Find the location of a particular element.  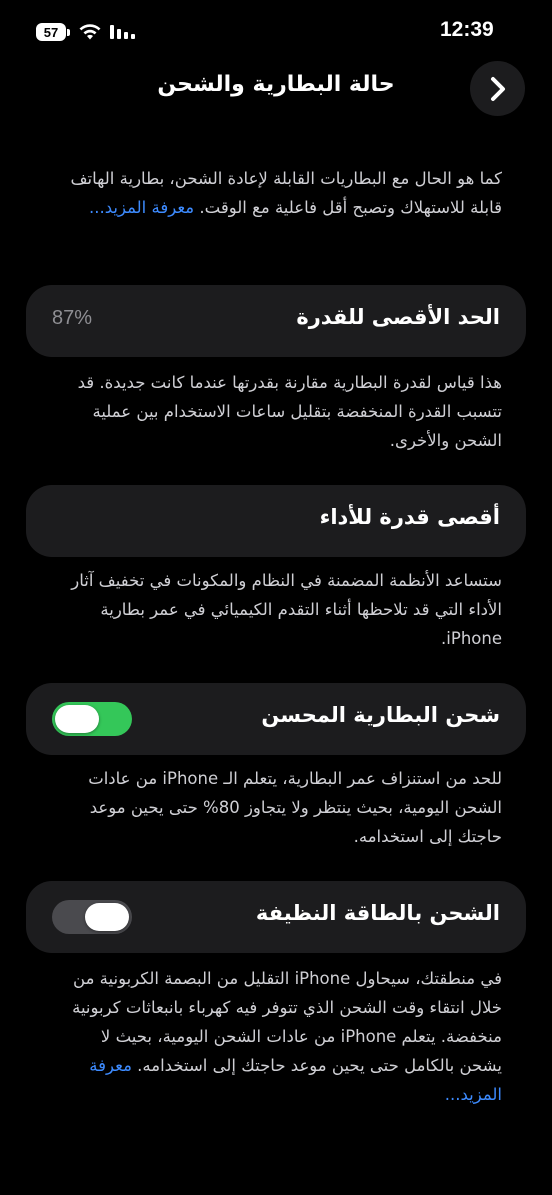

optimized-charging-label: شحن البطارية المحسن is located at coordinates (380, 715).